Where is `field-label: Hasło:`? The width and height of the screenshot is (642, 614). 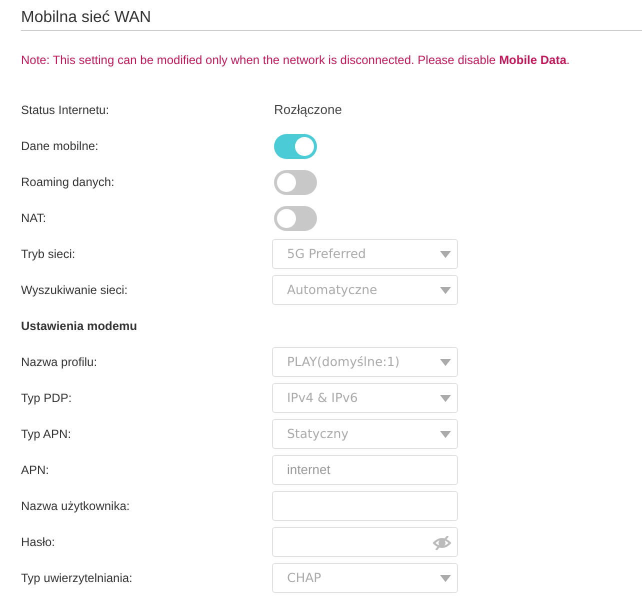 field-label: Hasło: is located at coordinates (38, 542).